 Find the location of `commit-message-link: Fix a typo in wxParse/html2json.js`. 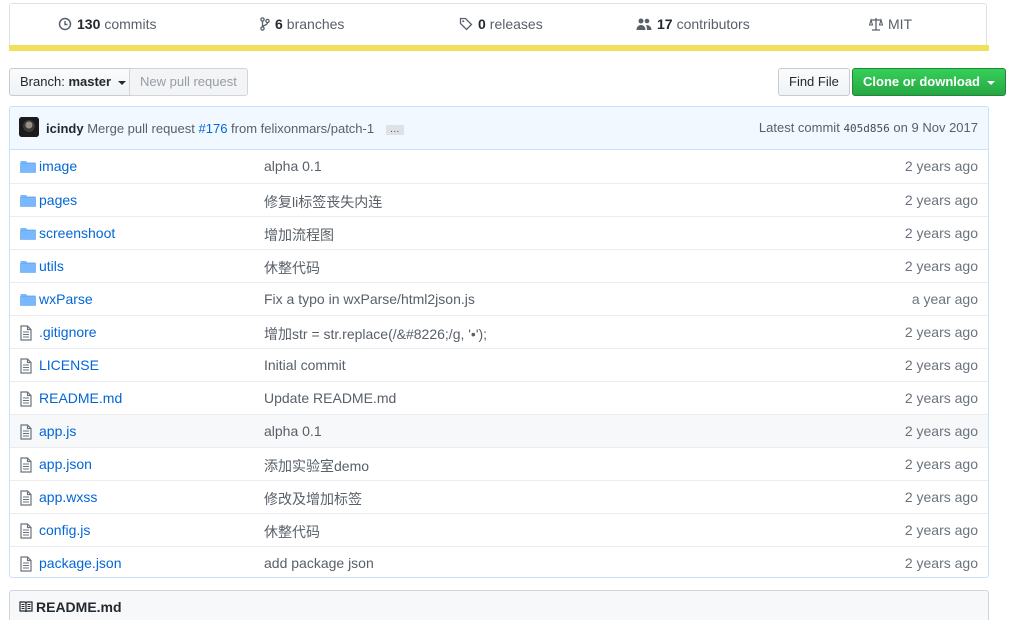

commit-message-link: Fix a typo in wxParse/html2json.js is located at coordinates (369, 299).